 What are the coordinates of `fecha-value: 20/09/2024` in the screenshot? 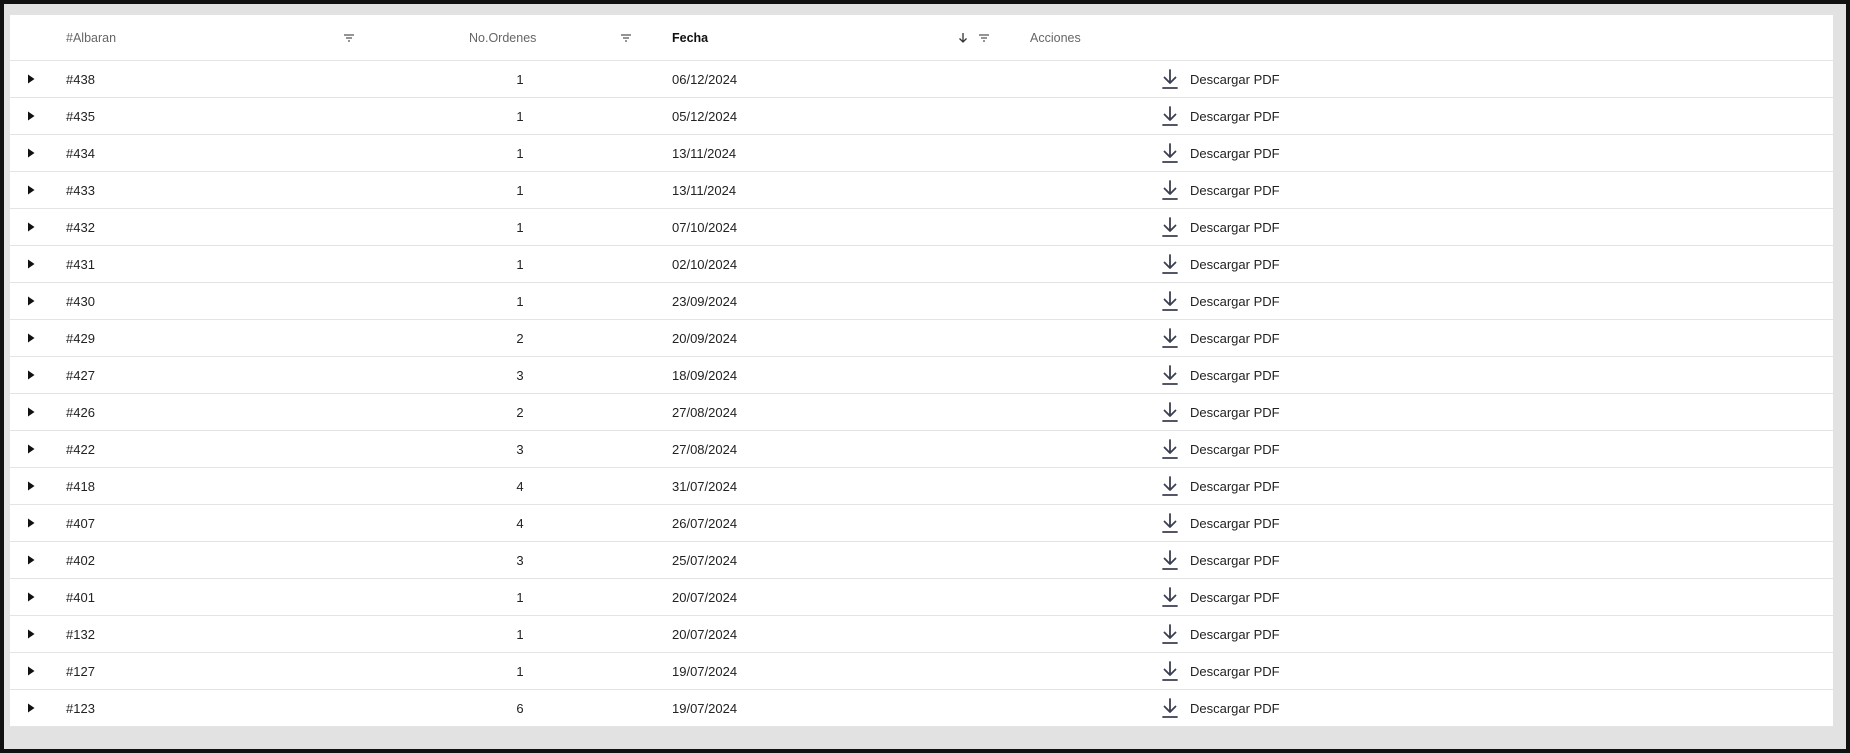 It's located at (705, 338).